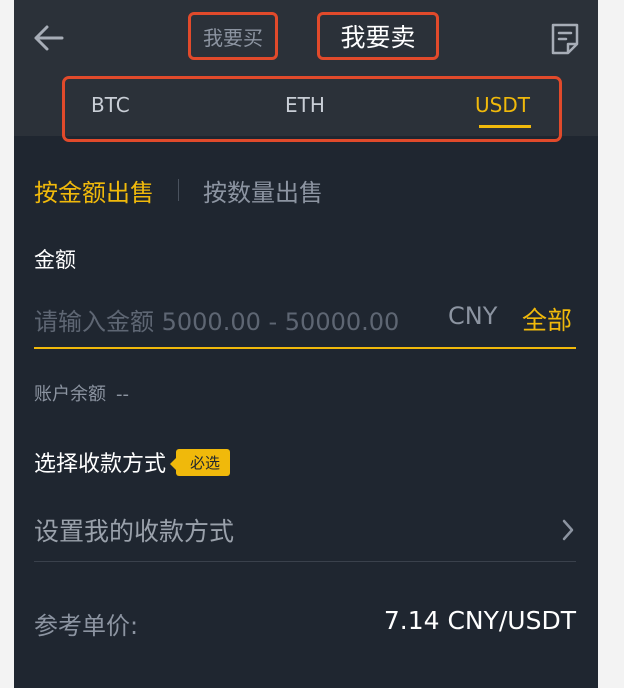  What do you see at coordinates (473, 316) in the screenshot?
I see `amount-currency: CNY` at bounding box center [473, 316].